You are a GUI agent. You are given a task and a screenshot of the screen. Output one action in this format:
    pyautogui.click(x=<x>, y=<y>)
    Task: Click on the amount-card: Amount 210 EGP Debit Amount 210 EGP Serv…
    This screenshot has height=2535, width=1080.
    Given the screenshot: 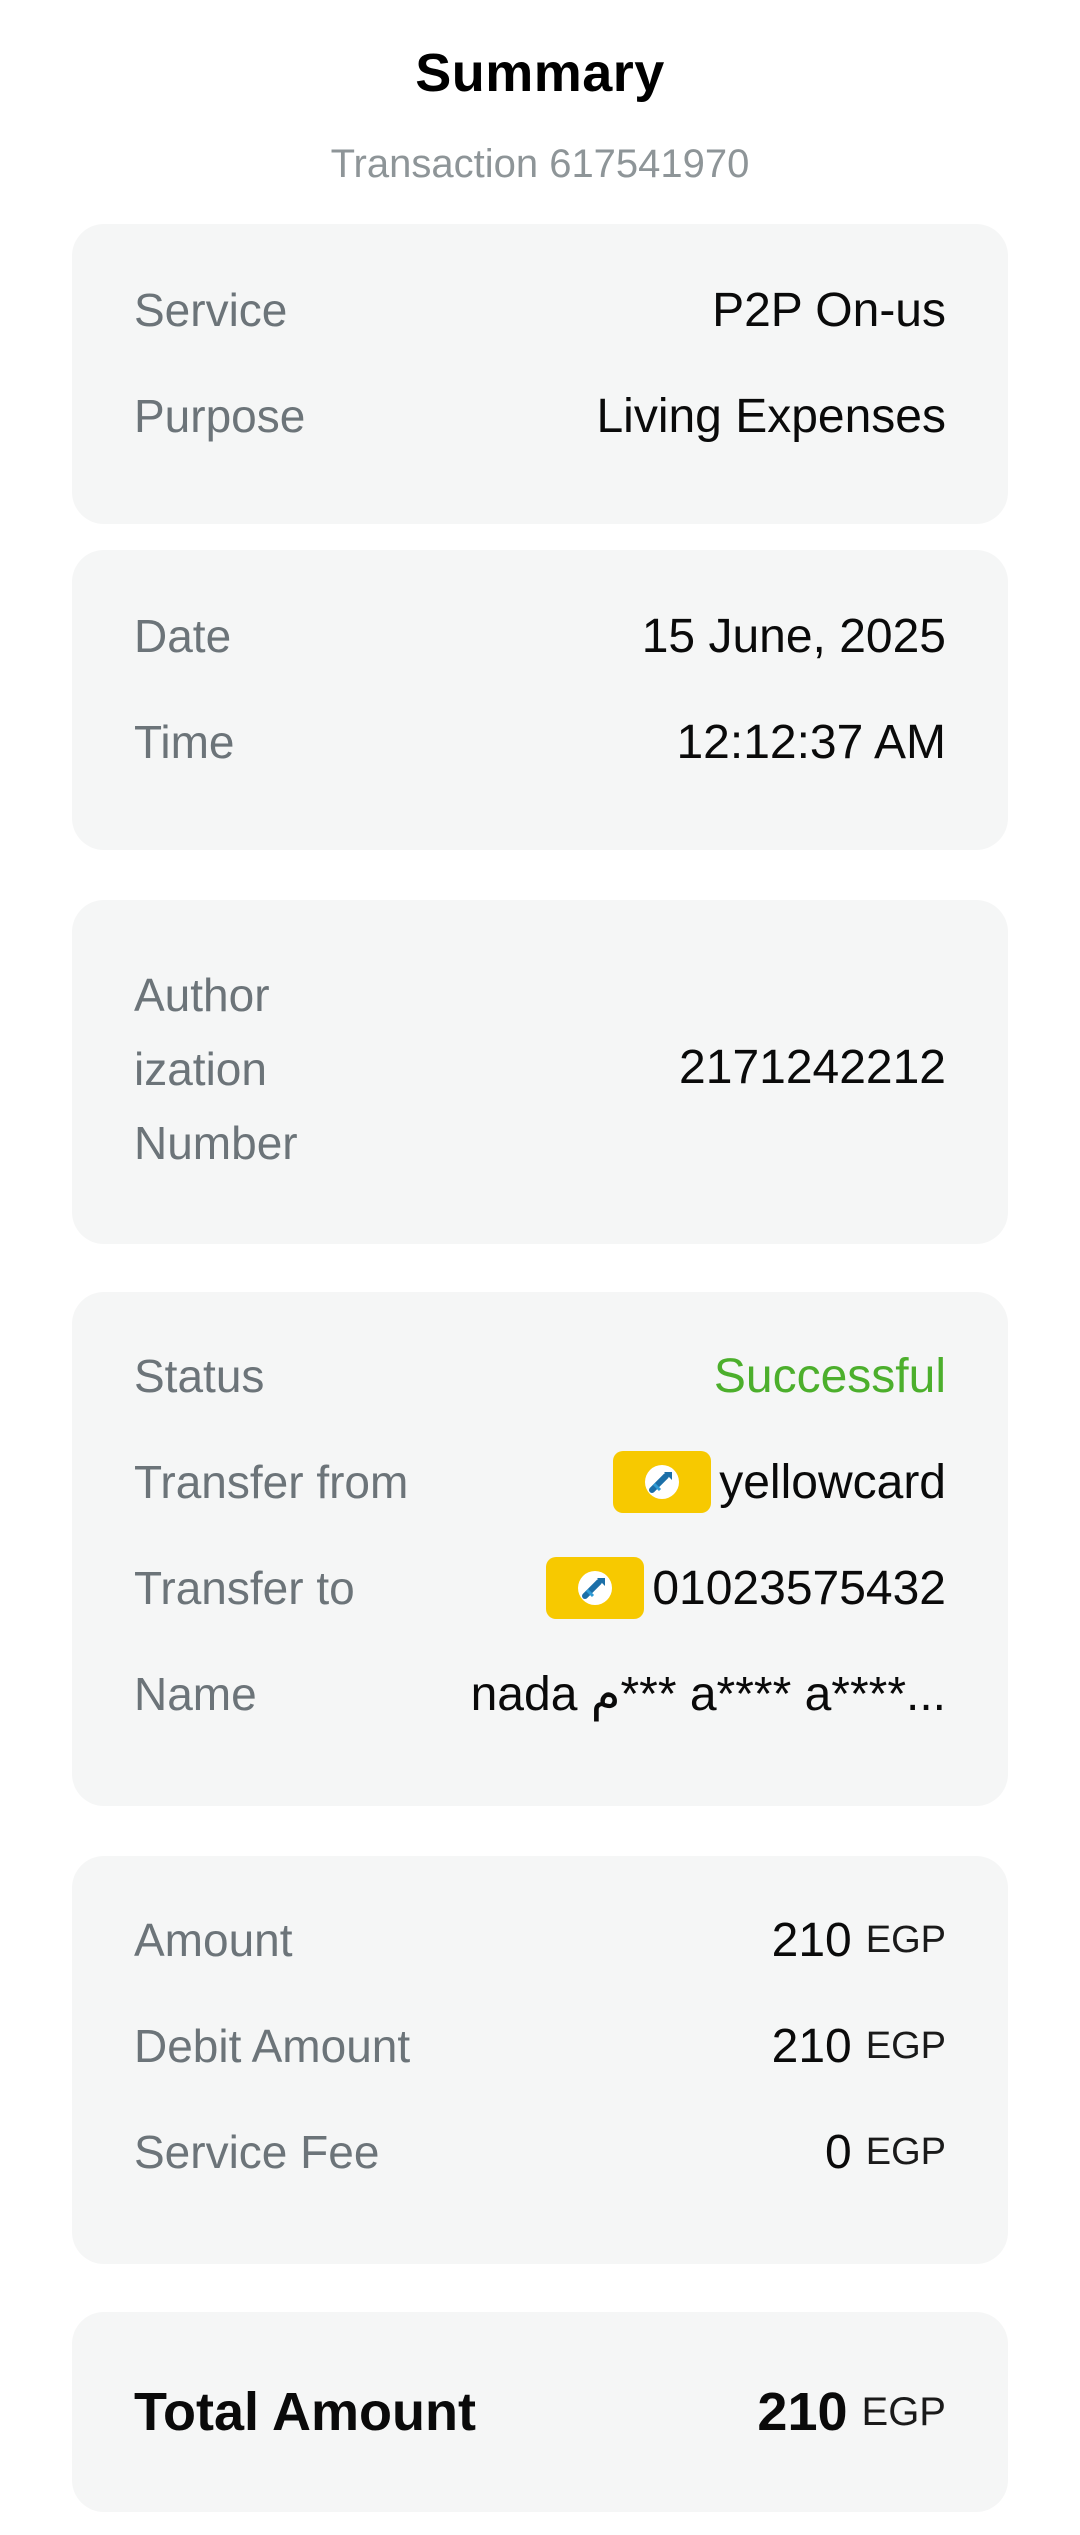 What is the action you would take?
    pyautogui.click(x=540, y=2060)
    